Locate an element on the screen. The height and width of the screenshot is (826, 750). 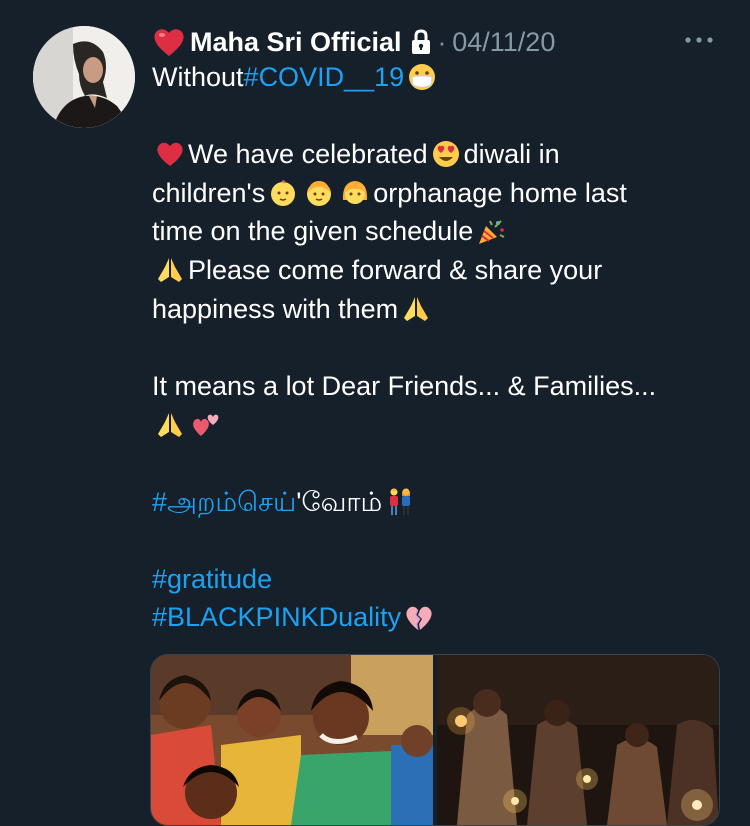
media-photo-diwali-night is located at coordinates (578, 740).